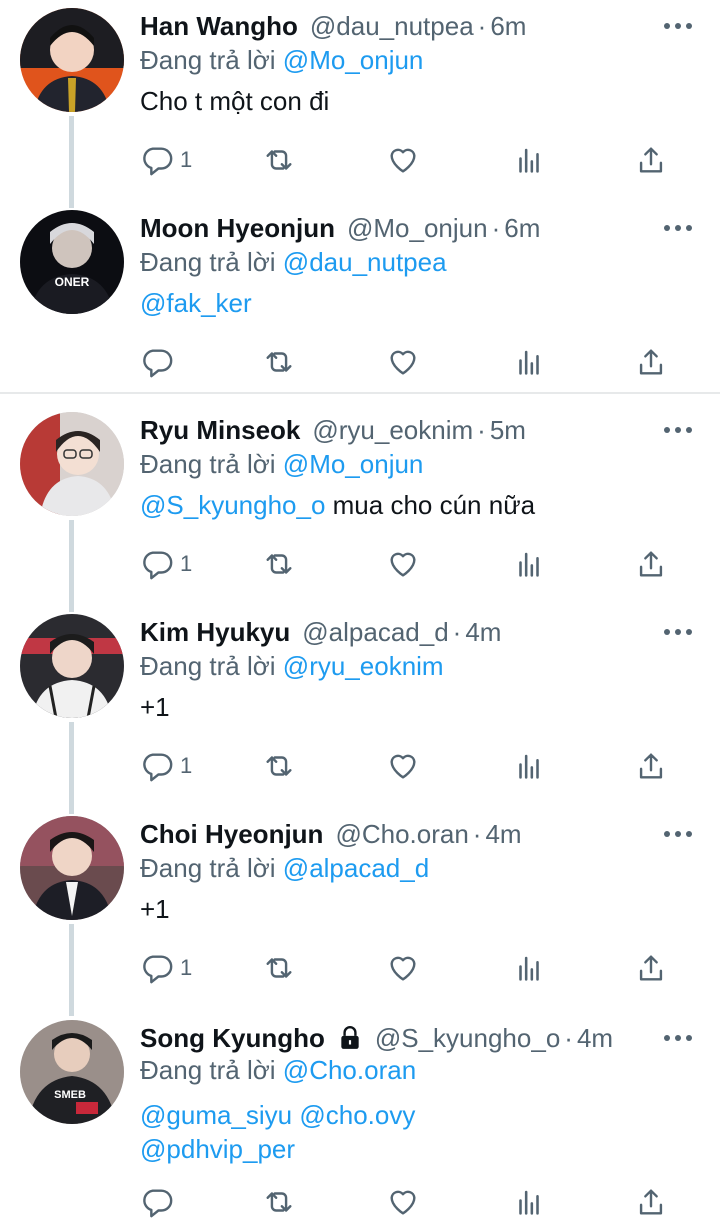 This screenshot has height=1225, width=720. What do you see at coordinates (417, 228) in the screenshot?
I see `user-handle: @Mo_onjun` at bounding box center [417, 228].